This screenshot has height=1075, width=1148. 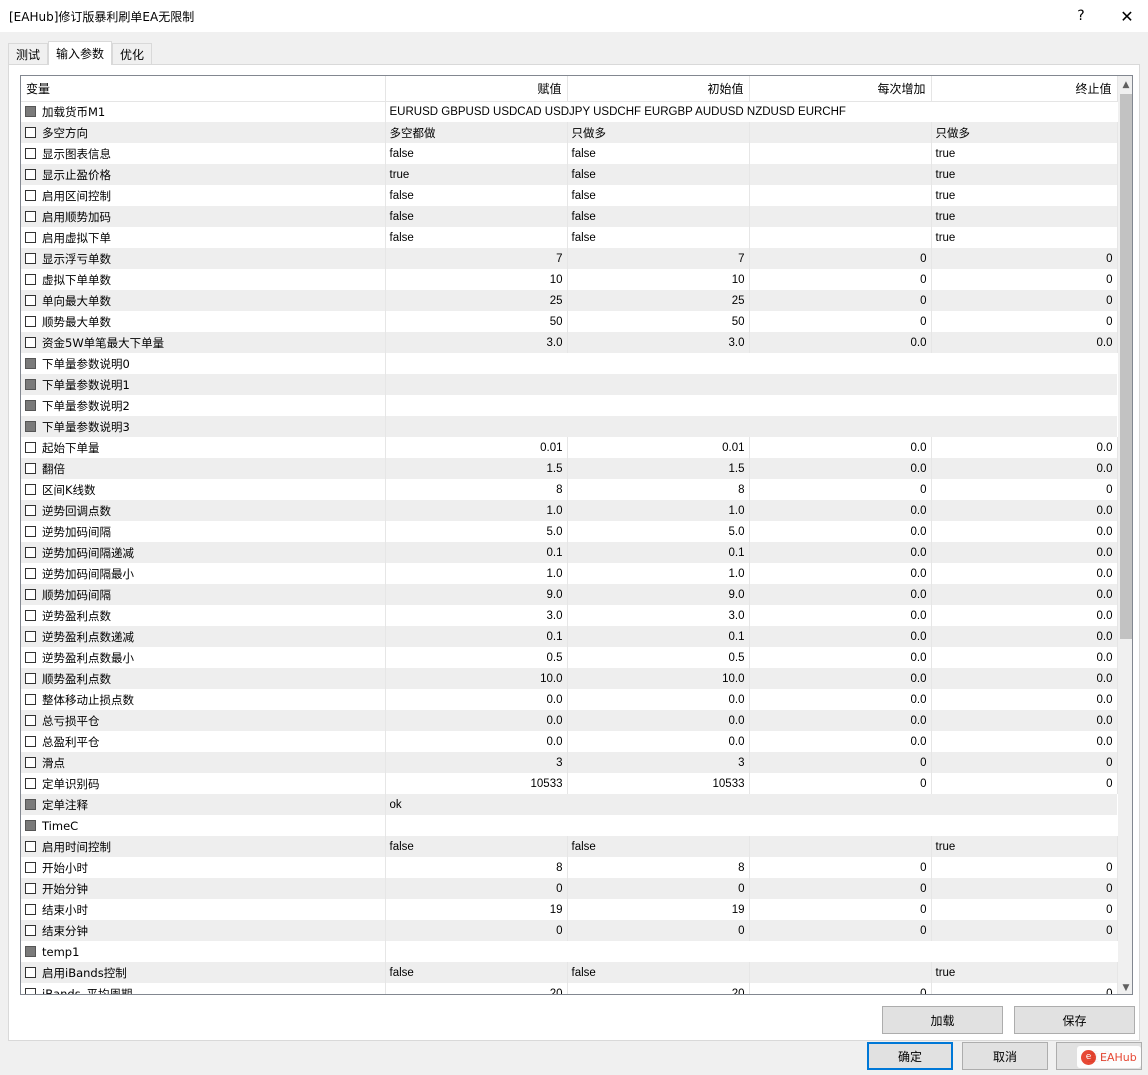 I want to click on start-cell: 0.01, so click(x=658, y=447).